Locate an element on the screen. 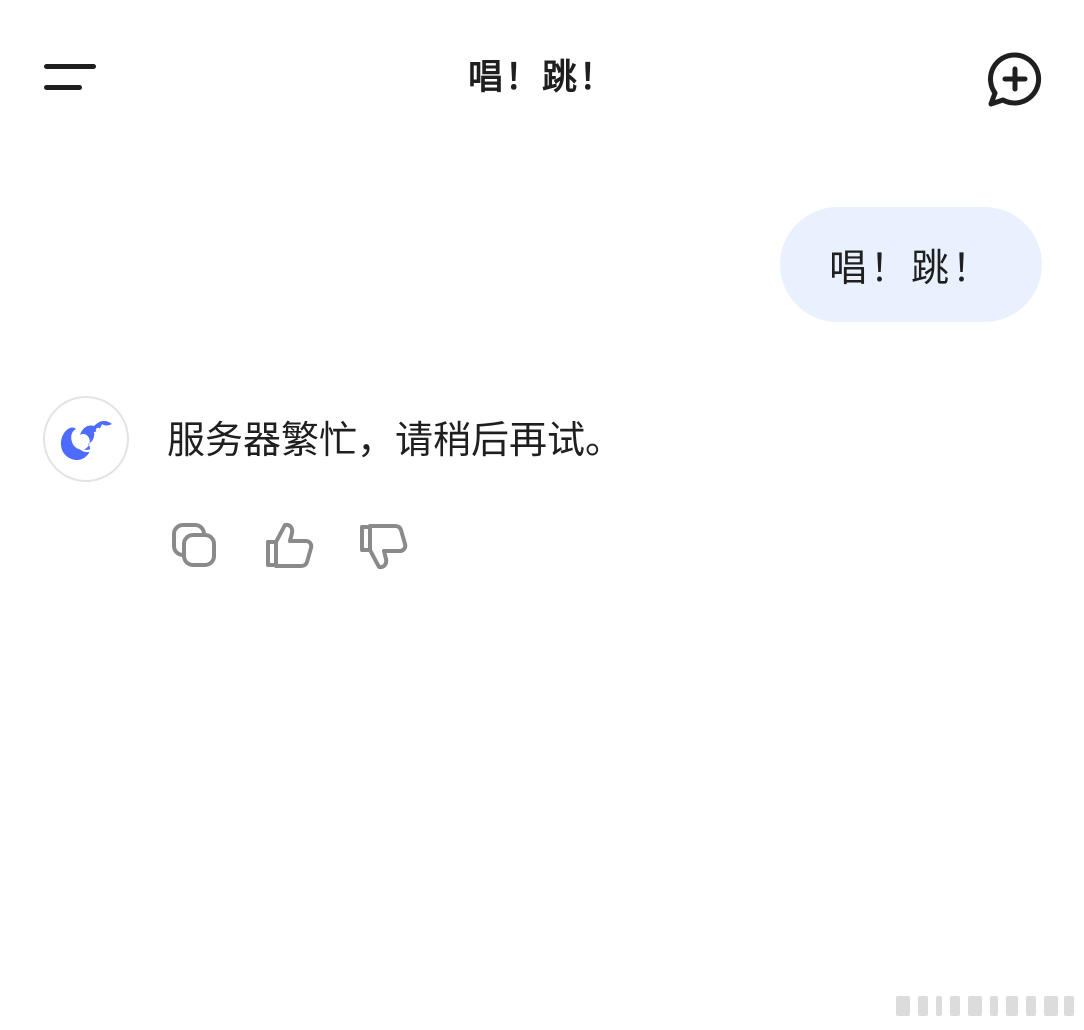  page-title: 唱！跳！ is located at coordinates (541, 78).